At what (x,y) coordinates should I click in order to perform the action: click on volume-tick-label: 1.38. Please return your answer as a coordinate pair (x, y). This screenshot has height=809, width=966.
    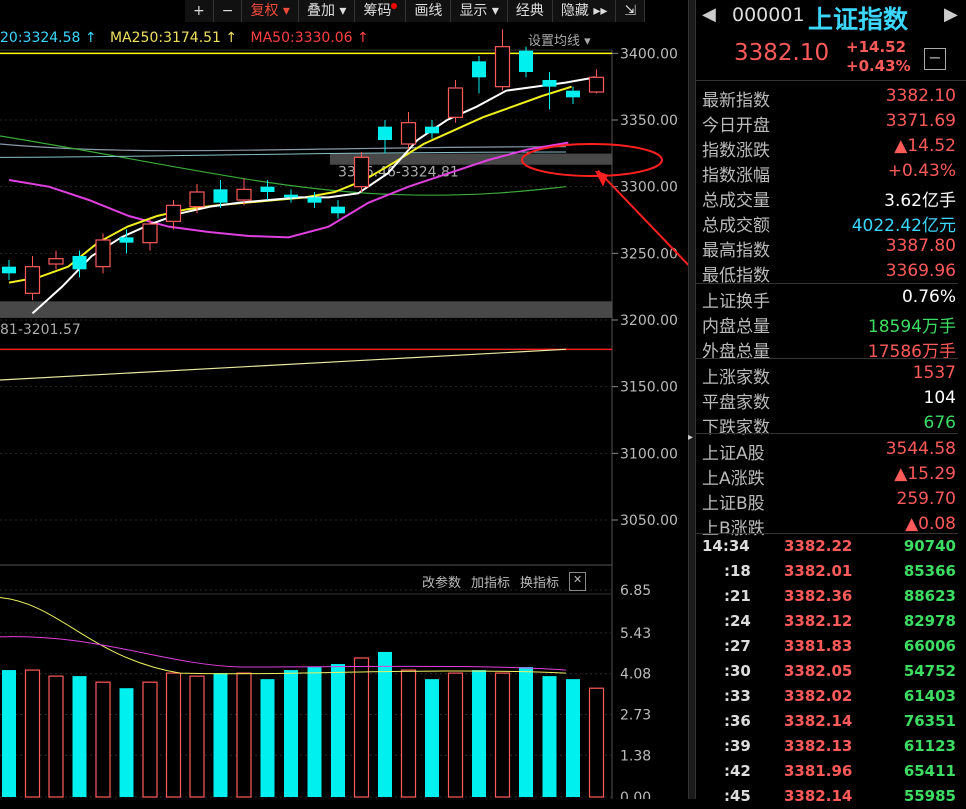
    Looking at the image, I should click on (635, 756).